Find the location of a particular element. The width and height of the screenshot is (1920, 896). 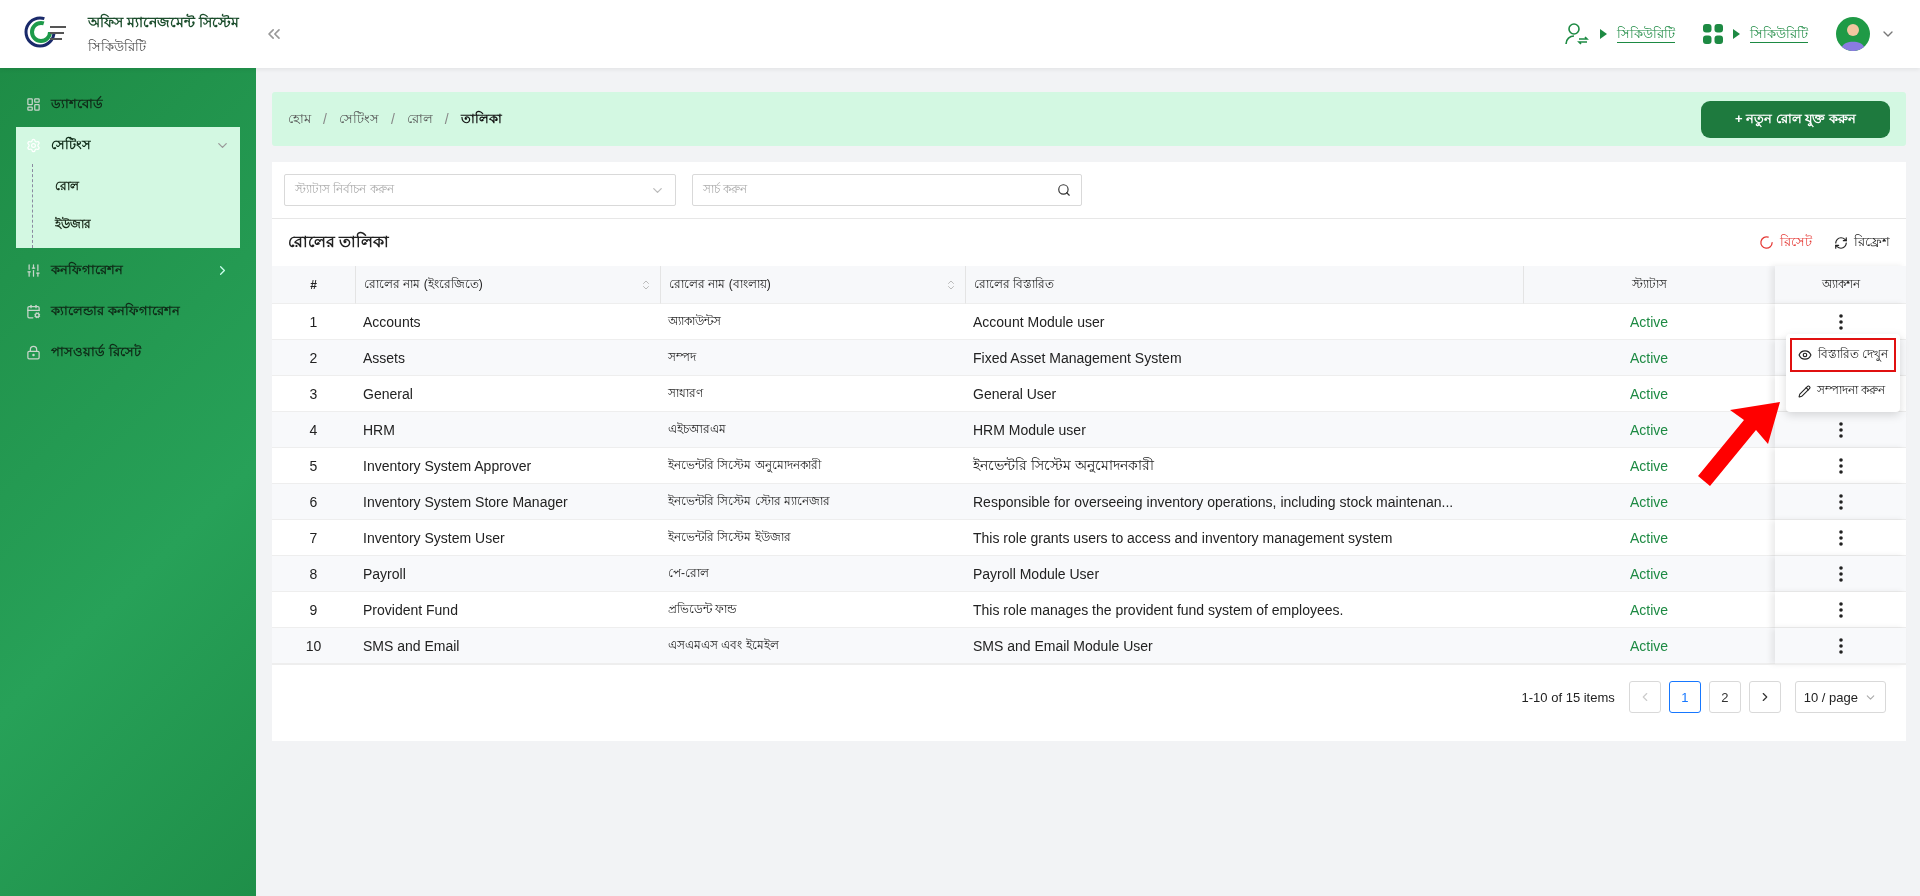

page-size-select: 10 / page is located at coordinates (1840, 697).